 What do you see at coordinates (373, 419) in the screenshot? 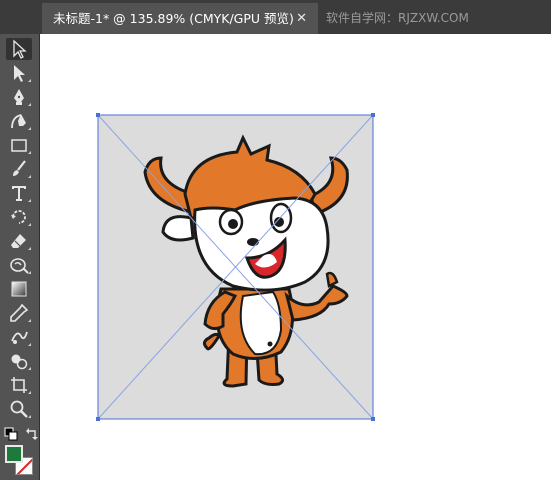
I see `handle-bottom-right` at bounding box center [373, 419].